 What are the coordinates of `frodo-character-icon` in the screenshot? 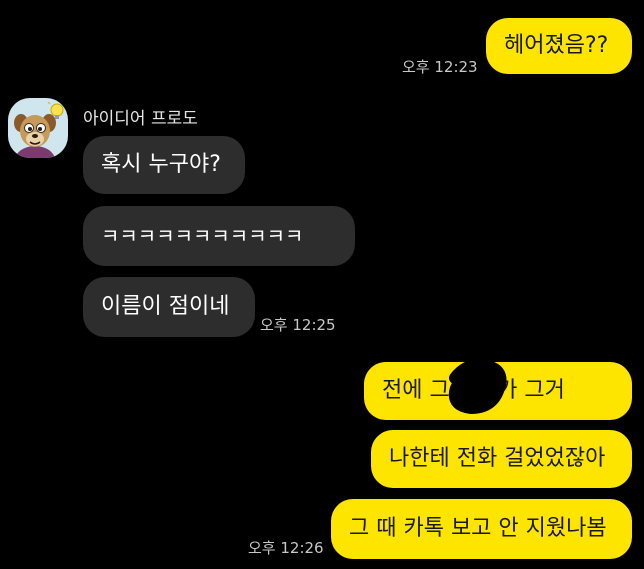 It's located at (40, 128).